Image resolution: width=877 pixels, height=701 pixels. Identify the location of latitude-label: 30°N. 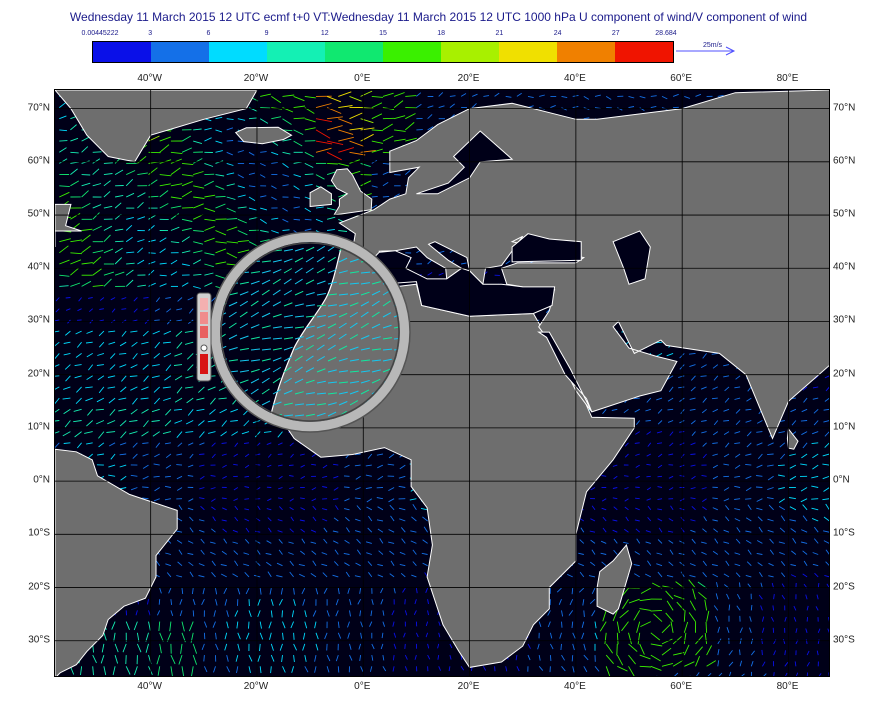
(844, 320).